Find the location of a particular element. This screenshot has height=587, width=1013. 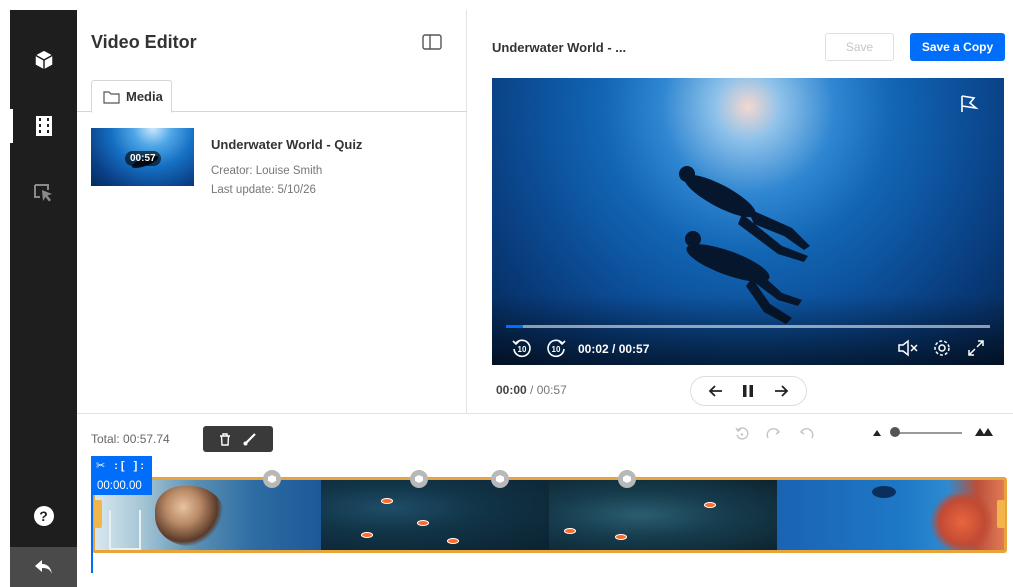

help-button: ? is located at coordinates (43, 516).